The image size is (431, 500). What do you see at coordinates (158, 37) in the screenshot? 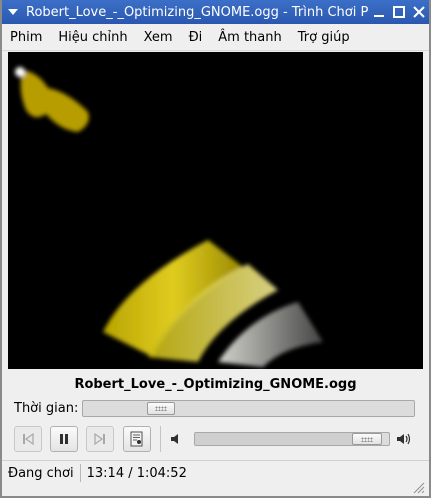
I see `menu-view: Xem` at bounding box center [158, 37].